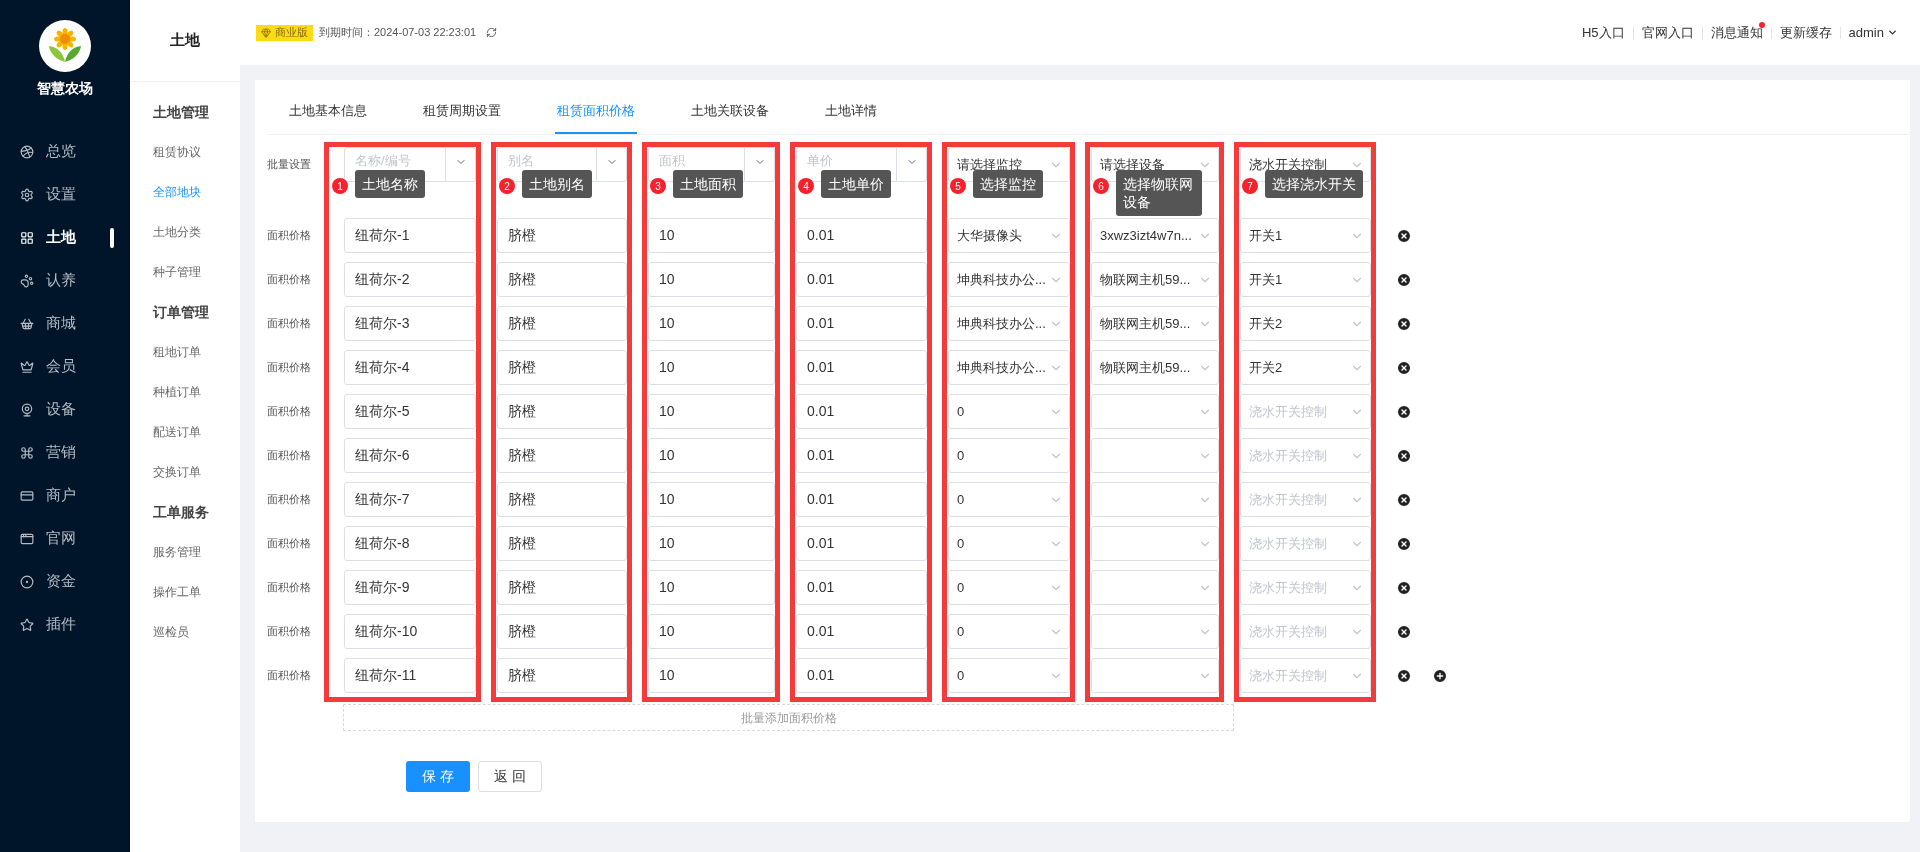 This screenshot has height=852, width=1920. I want to click on nav-item: 设备, so click(65, 409).